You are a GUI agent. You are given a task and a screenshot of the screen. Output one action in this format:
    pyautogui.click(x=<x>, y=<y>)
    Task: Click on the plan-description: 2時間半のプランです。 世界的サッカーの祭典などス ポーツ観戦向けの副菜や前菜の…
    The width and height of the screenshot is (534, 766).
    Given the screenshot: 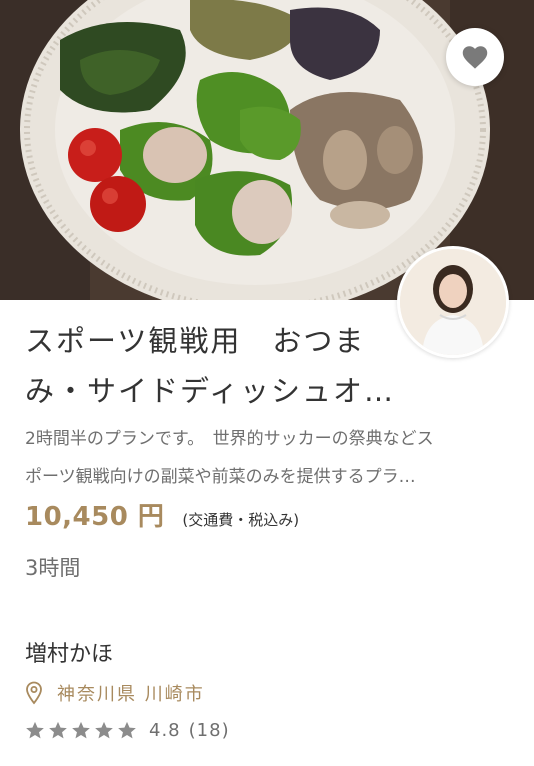 What is the action you would take?
    pyautogui.click(x=267, y=458)
    